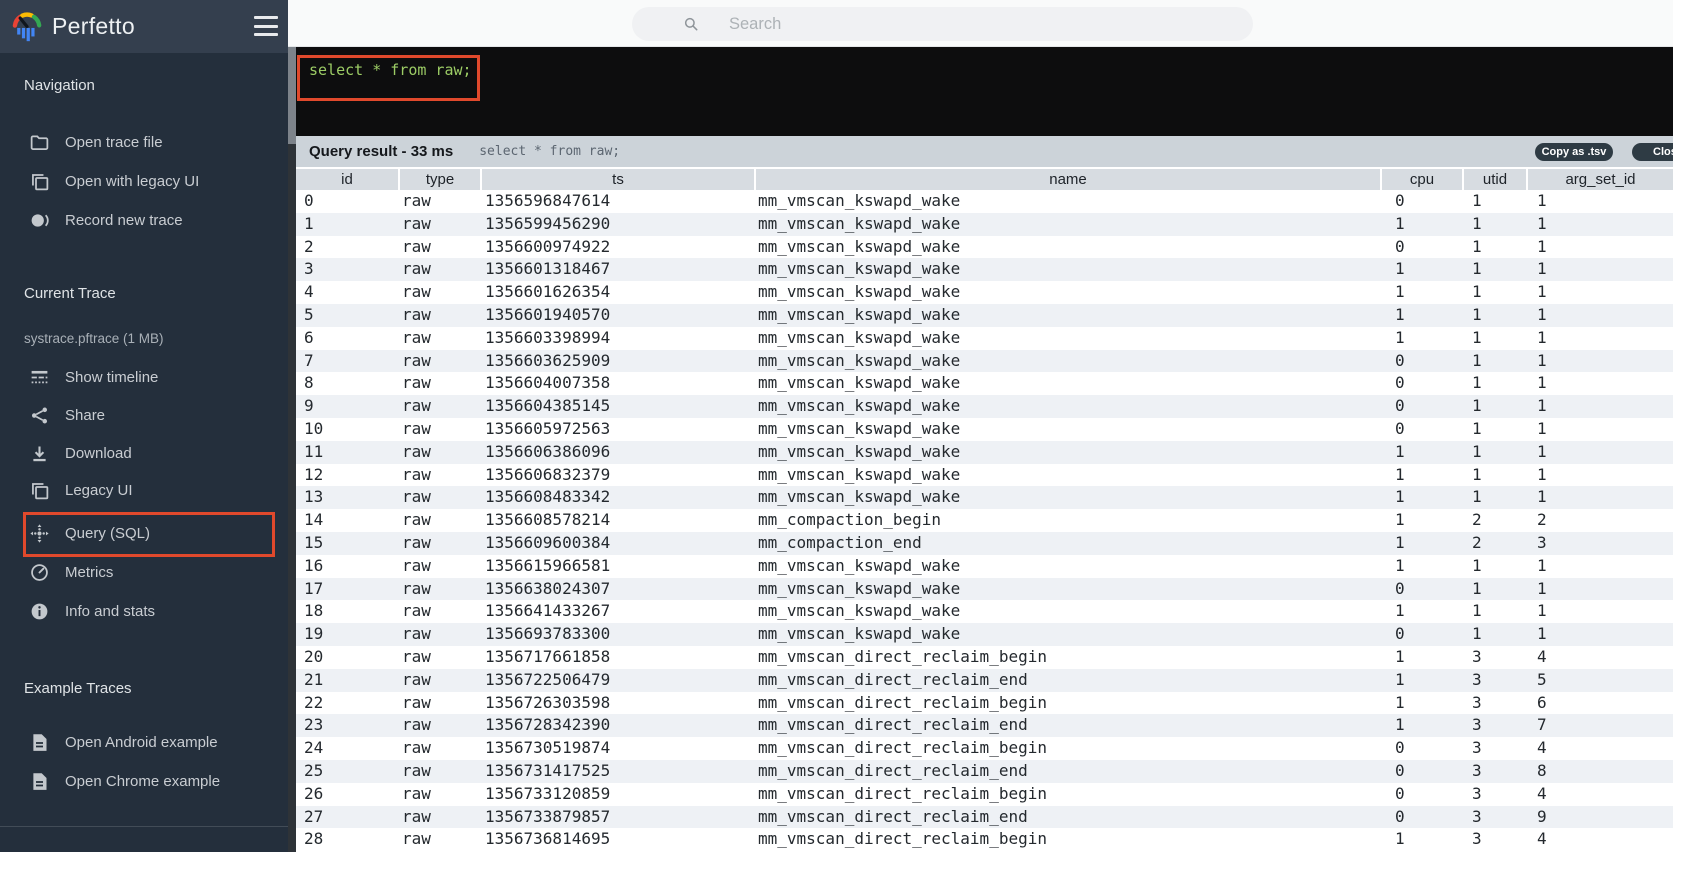 This screenshot has height=876, width=1694. I want to click on sidebar-item-open-with-legacy-ui: Open with legacy UI, so click(144, 181).